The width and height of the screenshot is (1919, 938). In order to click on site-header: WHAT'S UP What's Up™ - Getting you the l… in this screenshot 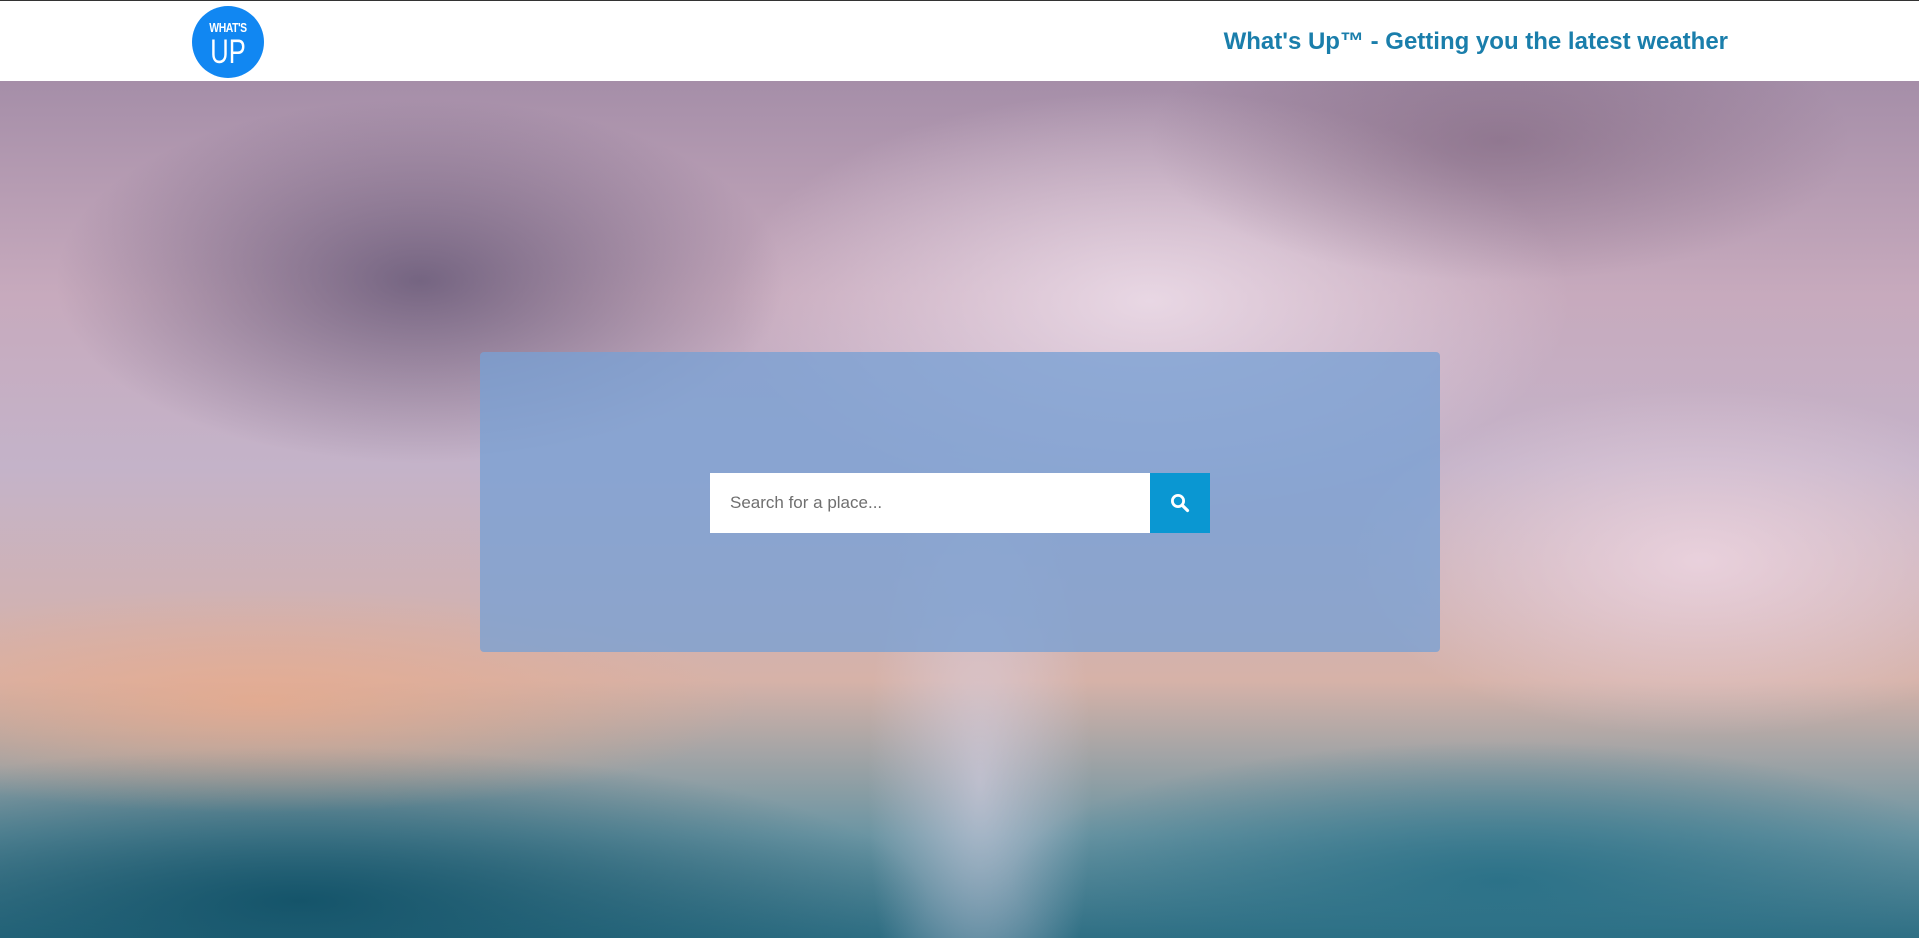, I will do `click(959, 41)`.